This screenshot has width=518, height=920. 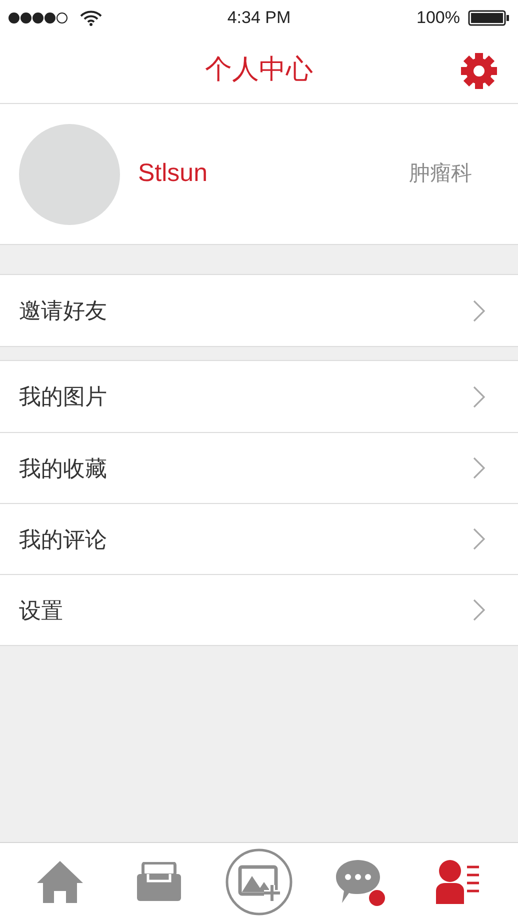 What do you see at coordinates (259, 396) in the screenshot?
I see `menu-item: 我的图片` at bounding box center [259, 396].